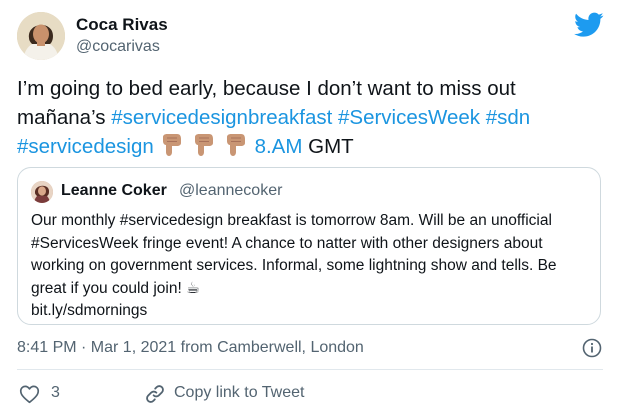  I want to click on hashtag-servicedesignbreakfast: #servicedesignbreakfast, so click(221, 117).